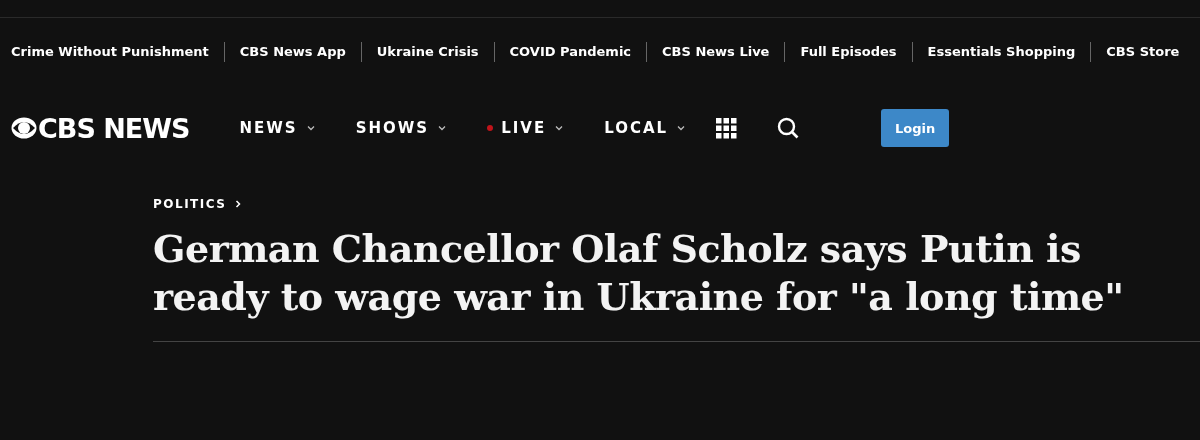  What do you see at coordinates (427, 52) in the screenshot?
I see `topic-link: Ukraine Crisis` at bounding box center [427, 52].